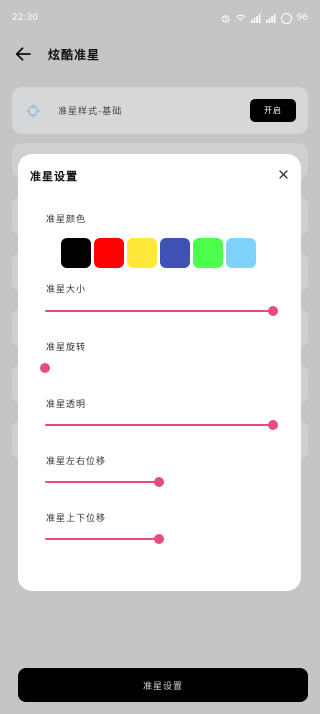 This screenshot has height=714, width=320. I want to click on page-title: 炫酷准星, so click(74, 54).